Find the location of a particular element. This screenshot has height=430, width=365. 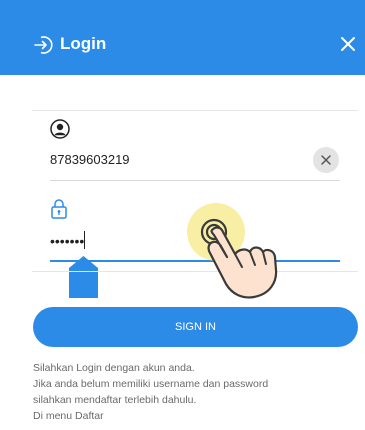

info-line: Di menu Daftar is located at coordinates (68, 416).